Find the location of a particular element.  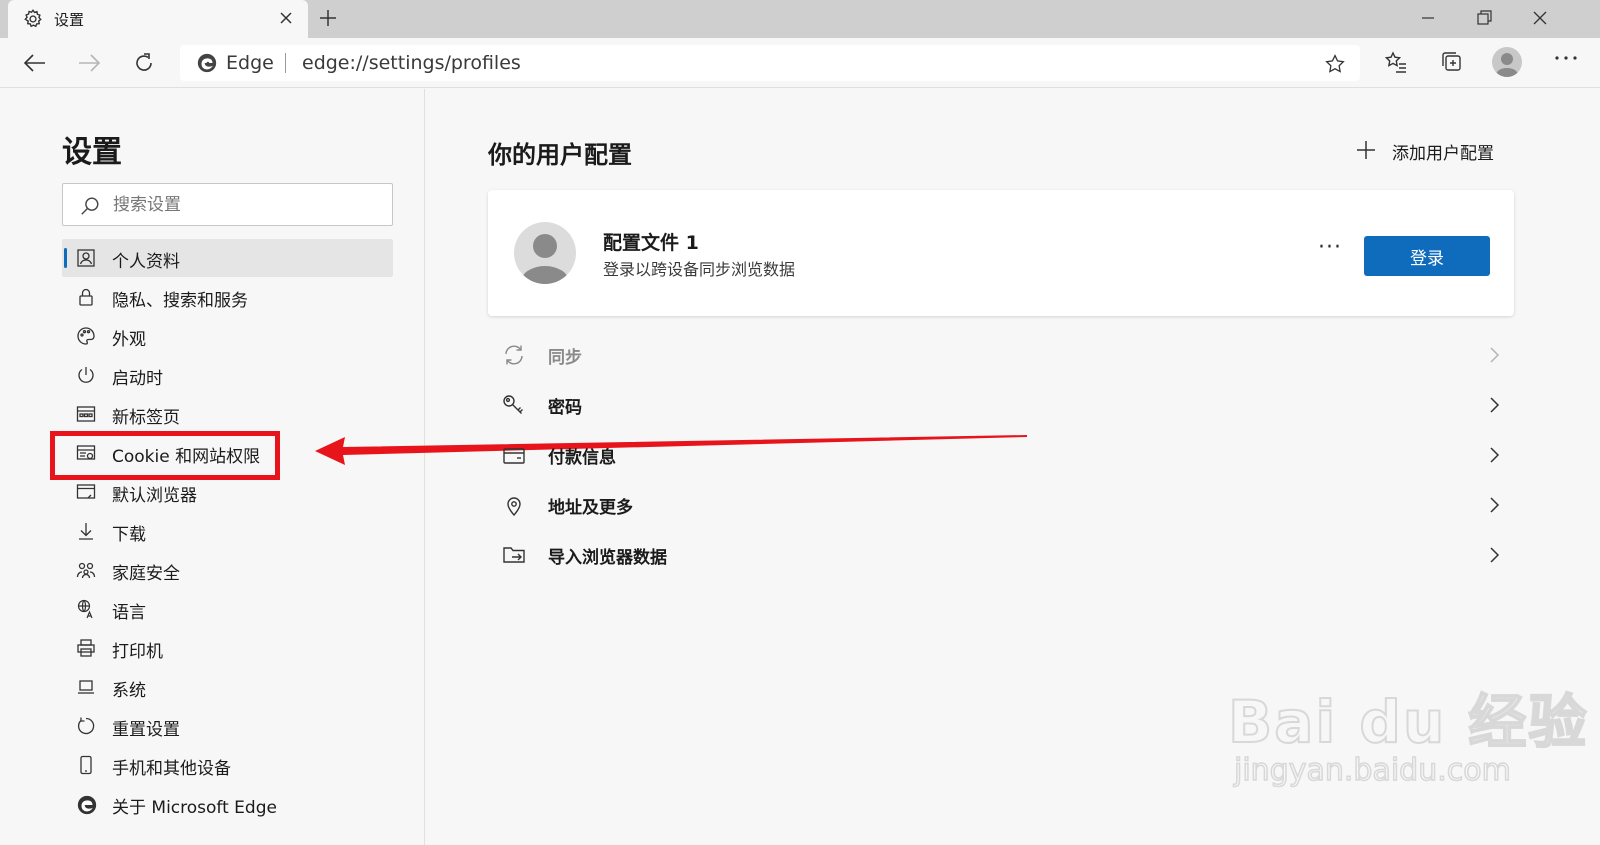

sidebar-item-label: 个人资料 is located at coordinates (146, 262).